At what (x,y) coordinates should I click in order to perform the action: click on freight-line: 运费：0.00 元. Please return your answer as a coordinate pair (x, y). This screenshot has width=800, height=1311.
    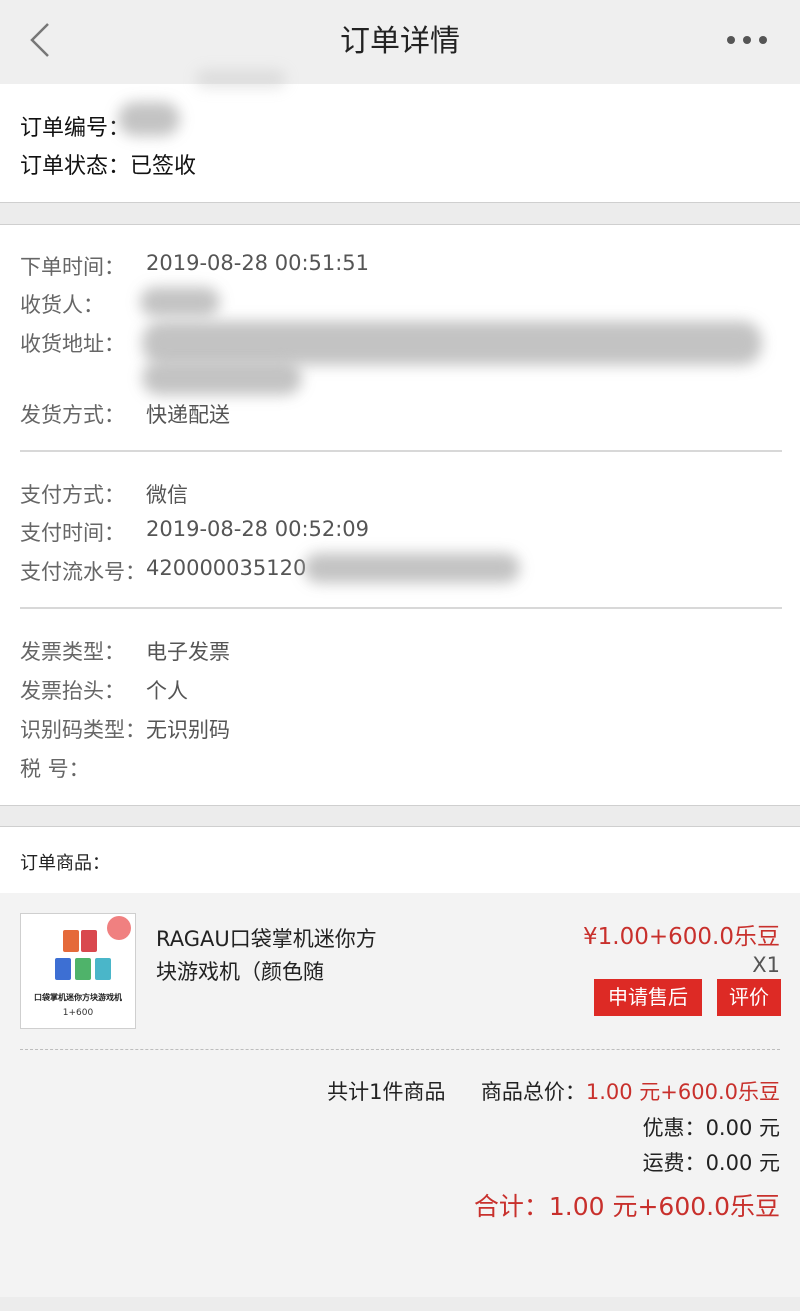
    Looking at the image, I should click on (711, 1162).